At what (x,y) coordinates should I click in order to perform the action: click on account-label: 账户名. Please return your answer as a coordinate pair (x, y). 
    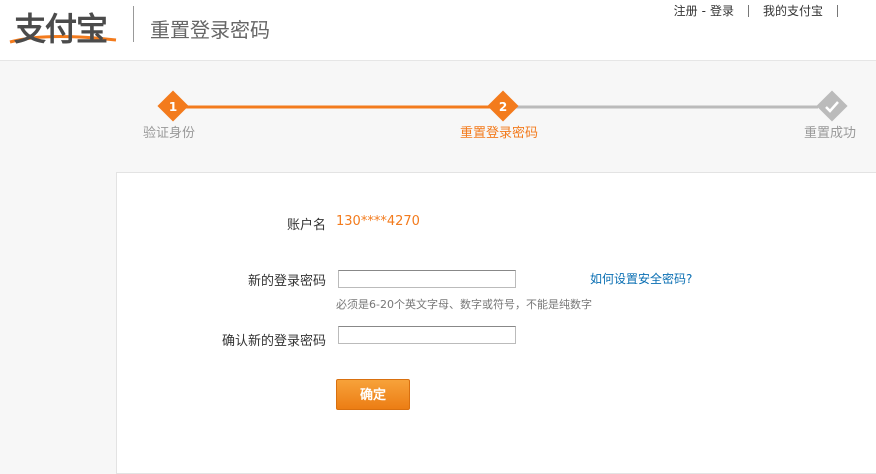
    Looking at the image, I should click on (306, 225).